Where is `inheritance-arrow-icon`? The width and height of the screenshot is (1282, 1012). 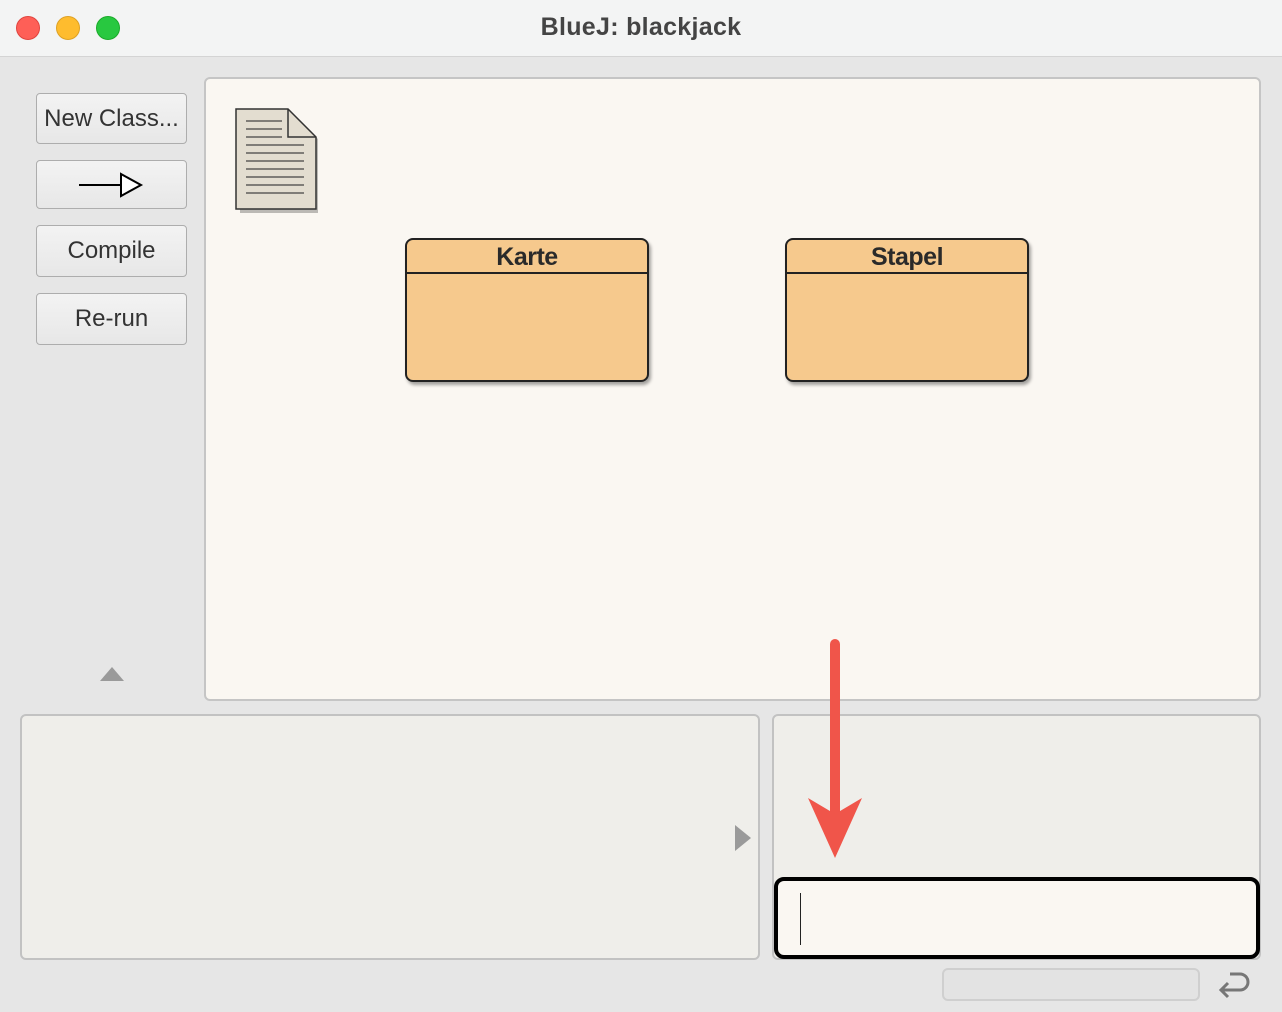
inheritance-arrow-icon is located at coordinates (110, 184).